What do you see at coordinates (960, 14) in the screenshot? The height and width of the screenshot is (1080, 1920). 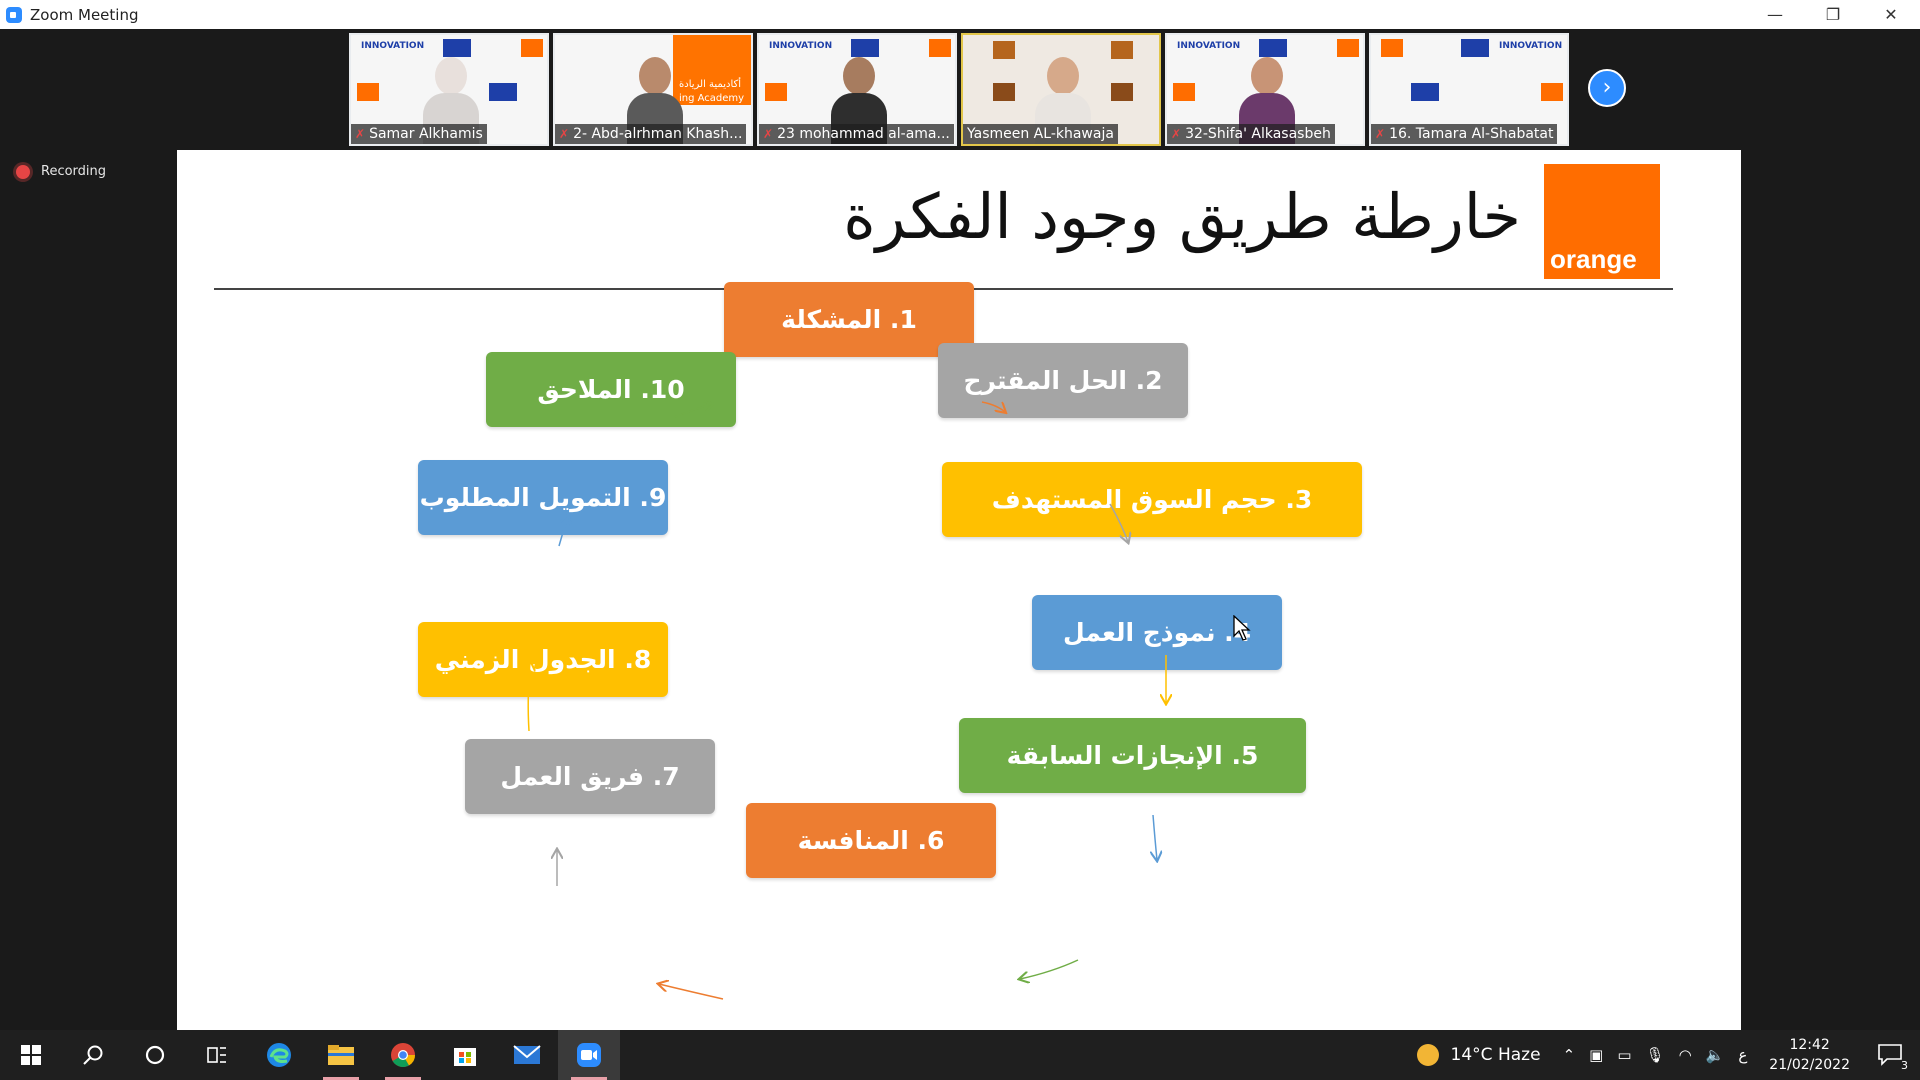 I see `window-titlebar: Zoom Meeting — ❐ ✕` at bounding box center [960, 14].